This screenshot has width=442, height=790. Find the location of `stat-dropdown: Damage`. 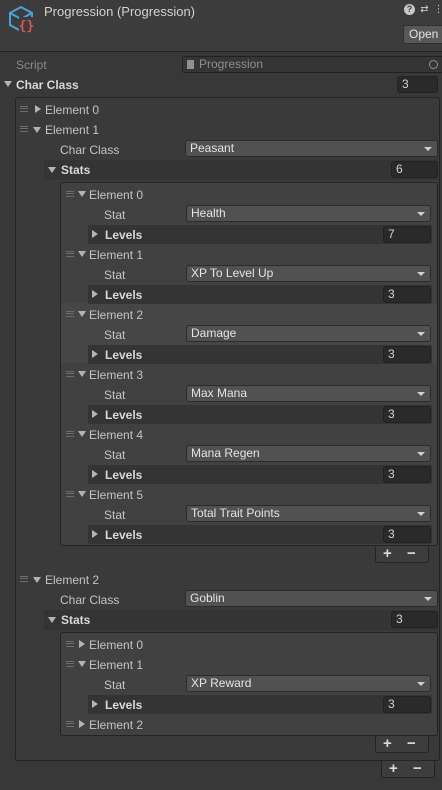

stat-dropdown: Damage is located at coordinates (308, 333).